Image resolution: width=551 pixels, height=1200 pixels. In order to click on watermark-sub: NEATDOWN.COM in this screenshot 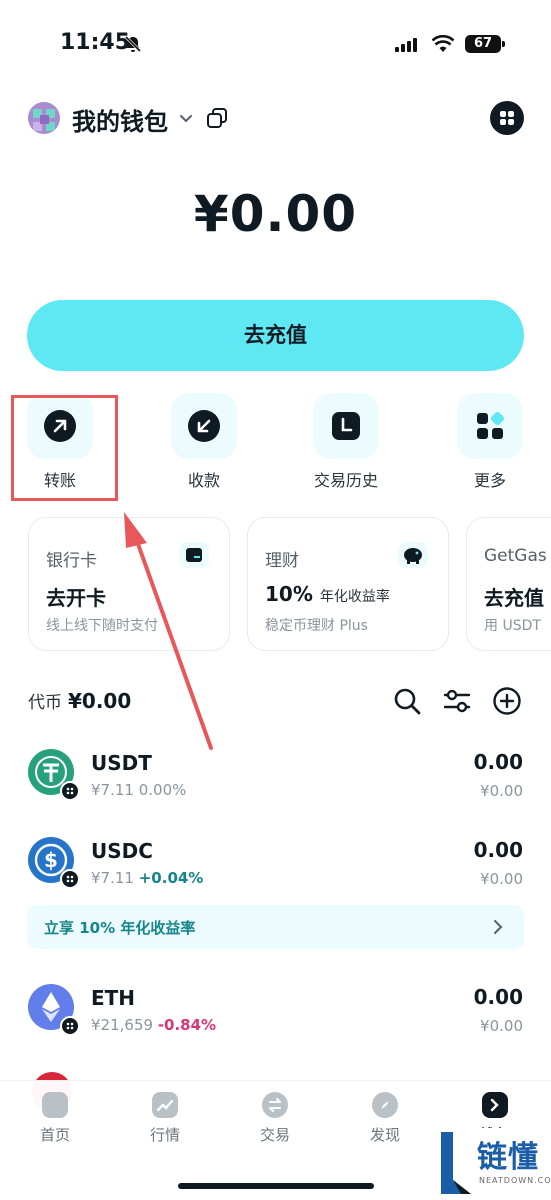, I will do `click(515, 1180)`.